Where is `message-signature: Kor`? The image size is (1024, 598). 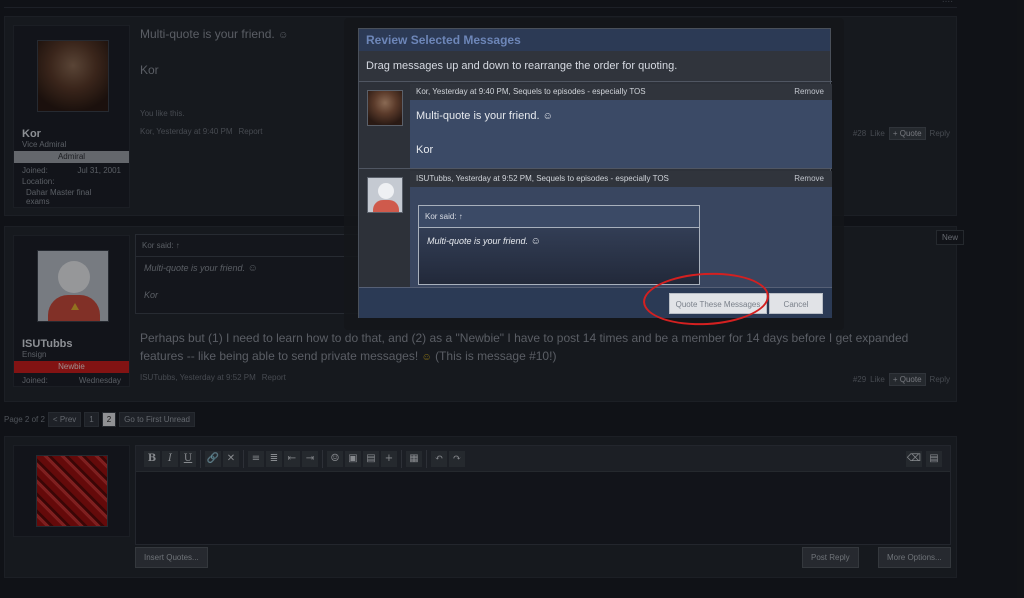 message-signature: Kor is located at coordinates (425, 150).